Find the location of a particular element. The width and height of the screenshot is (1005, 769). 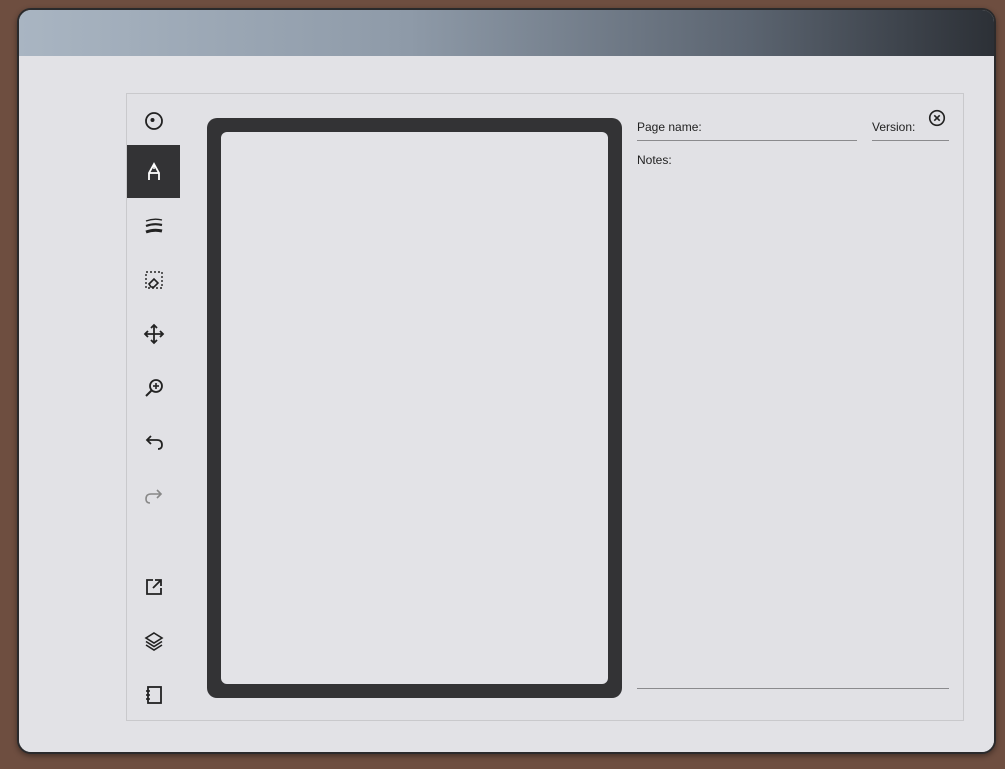

redo-button is located at coordinates (153, 495).